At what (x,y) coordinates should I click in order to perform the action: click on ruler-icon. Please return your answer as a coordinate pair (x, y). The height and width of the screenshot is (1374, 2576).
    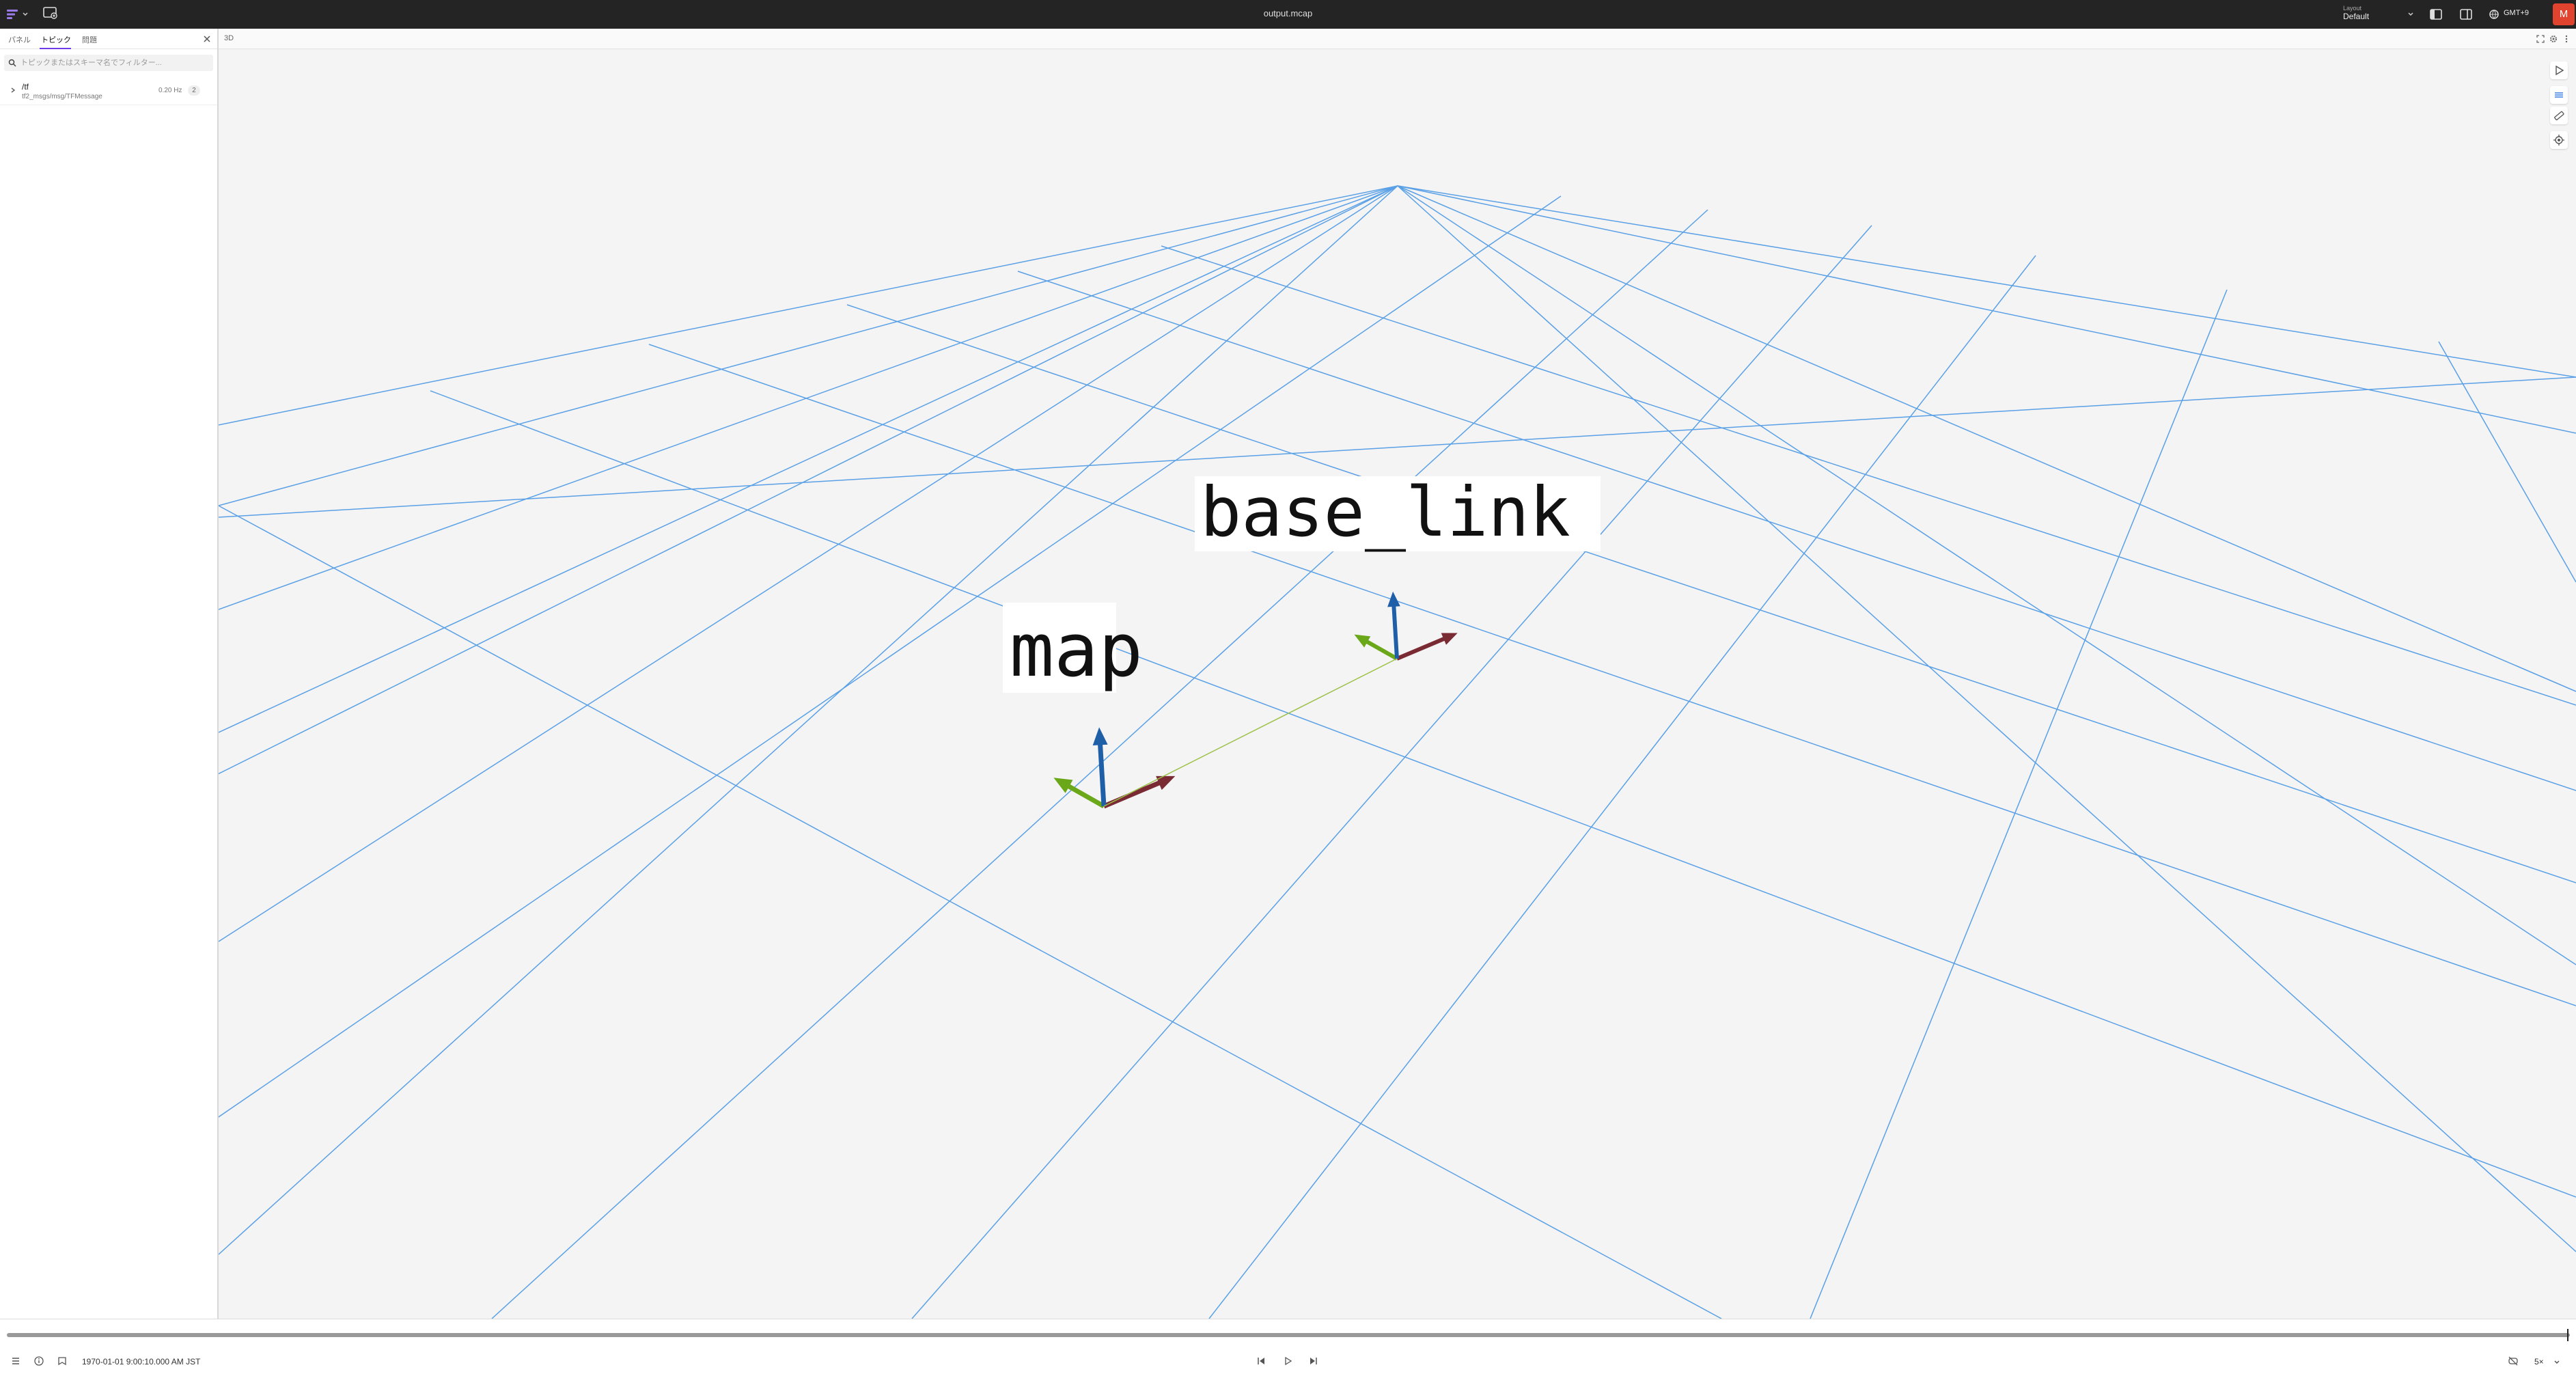
    Looking at the image, I should click on (2559, 116).